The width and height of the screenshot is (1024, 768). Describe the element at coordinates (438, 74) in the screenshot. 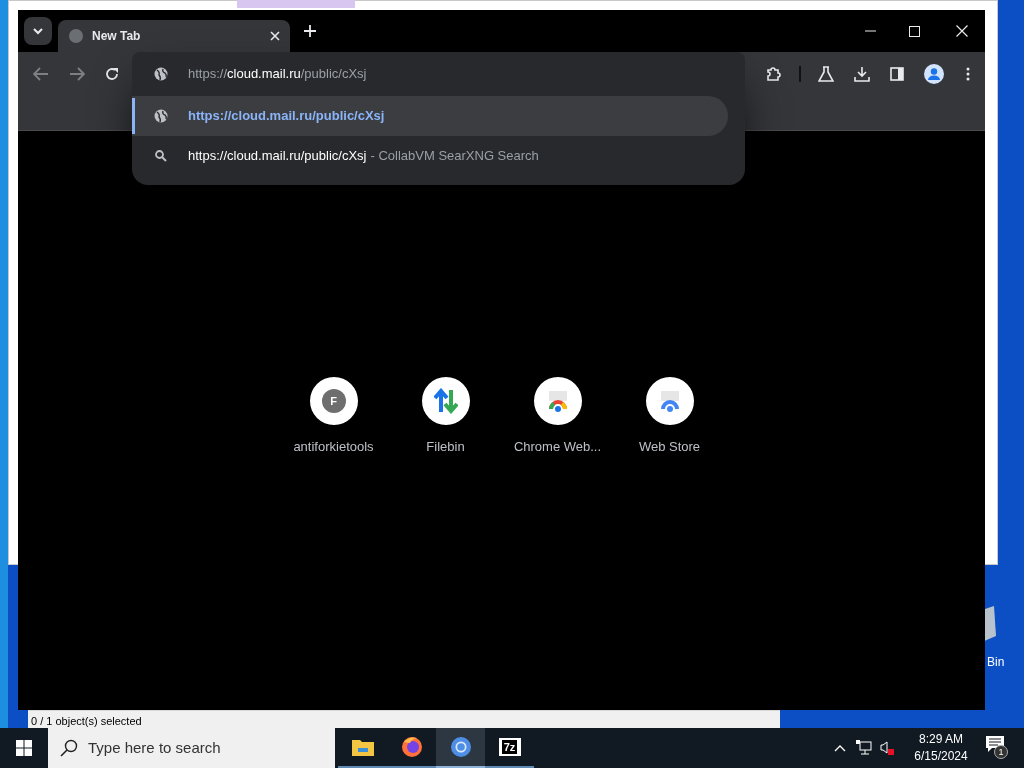

I see `address-bar: https://cloud.mail.ru/public/cXsj` at that location.